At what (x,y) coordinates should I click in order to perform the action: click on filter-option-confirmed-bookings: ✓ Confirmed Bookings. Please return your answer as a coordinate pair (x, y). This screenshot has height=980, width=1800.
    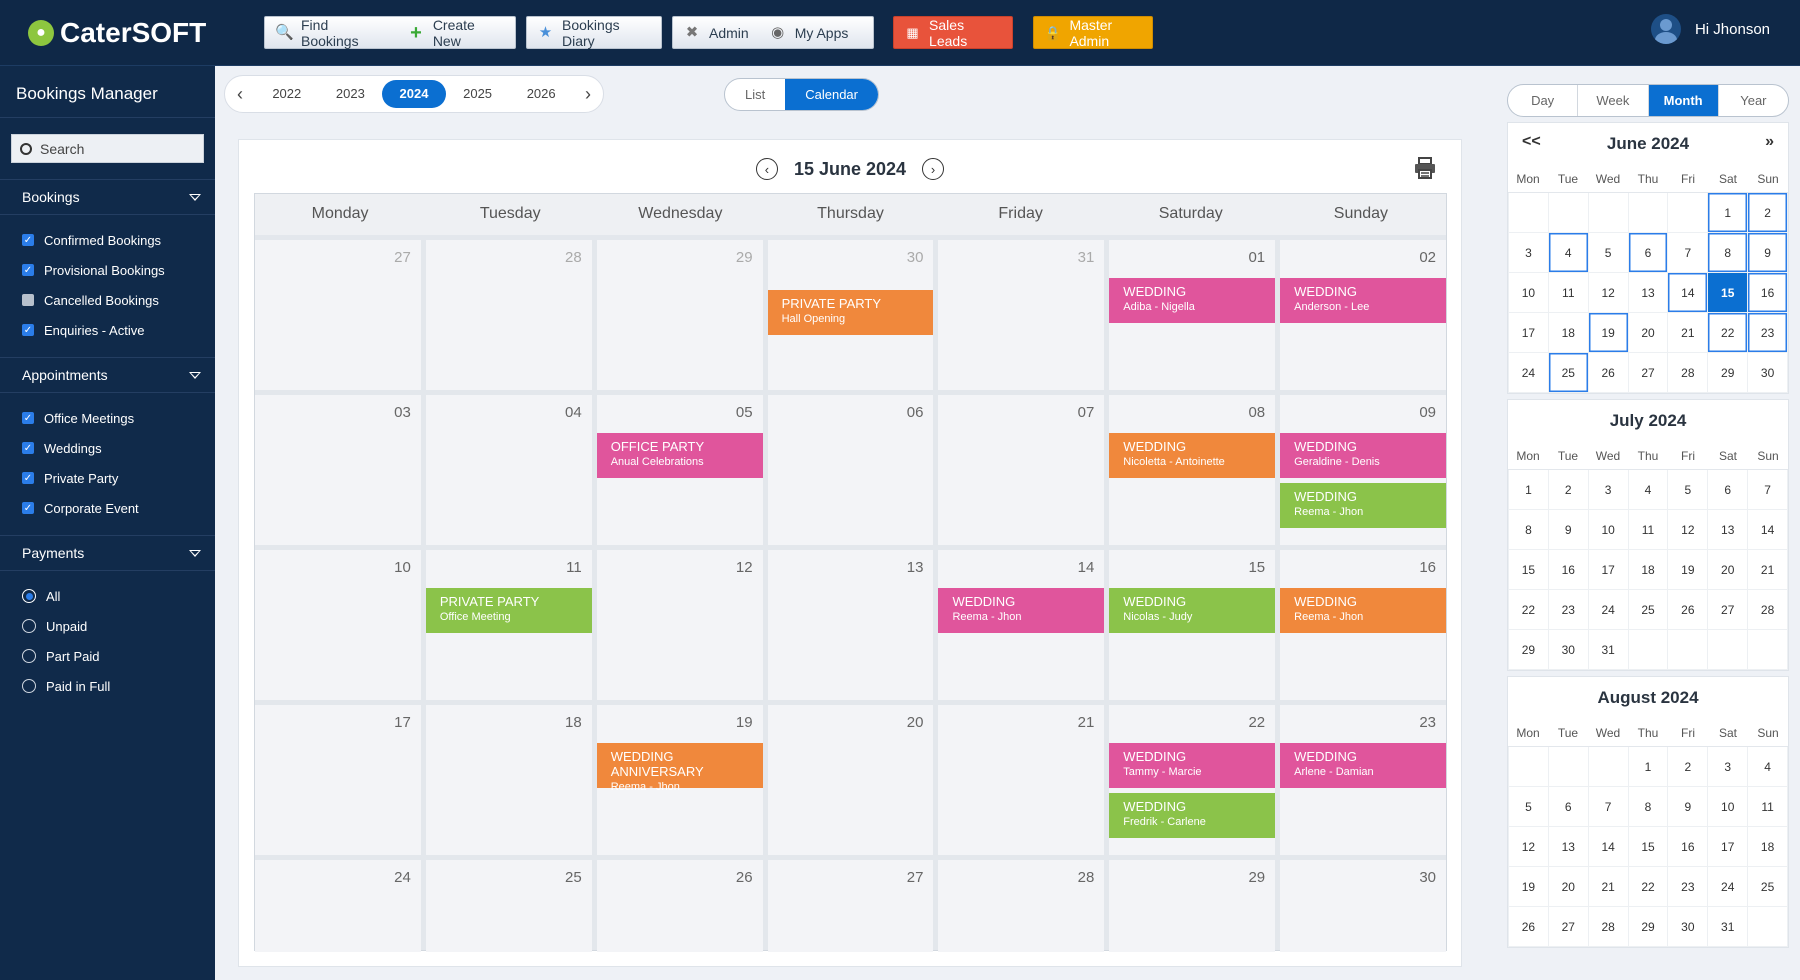
    Looking at the image, I should click on (107, 240).